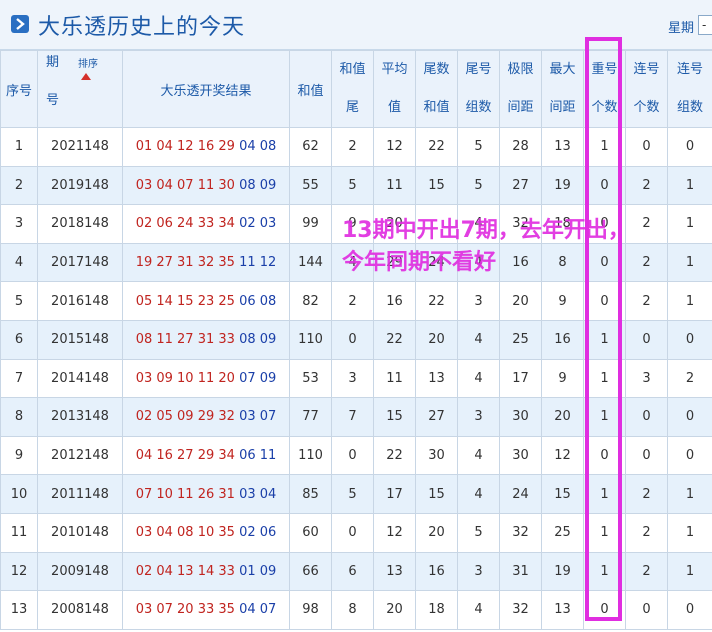 The width and height of the screenshot is (712, 632). I want to click on cell-result: 02 05 09 29 32 03 07, so click(206, 417).